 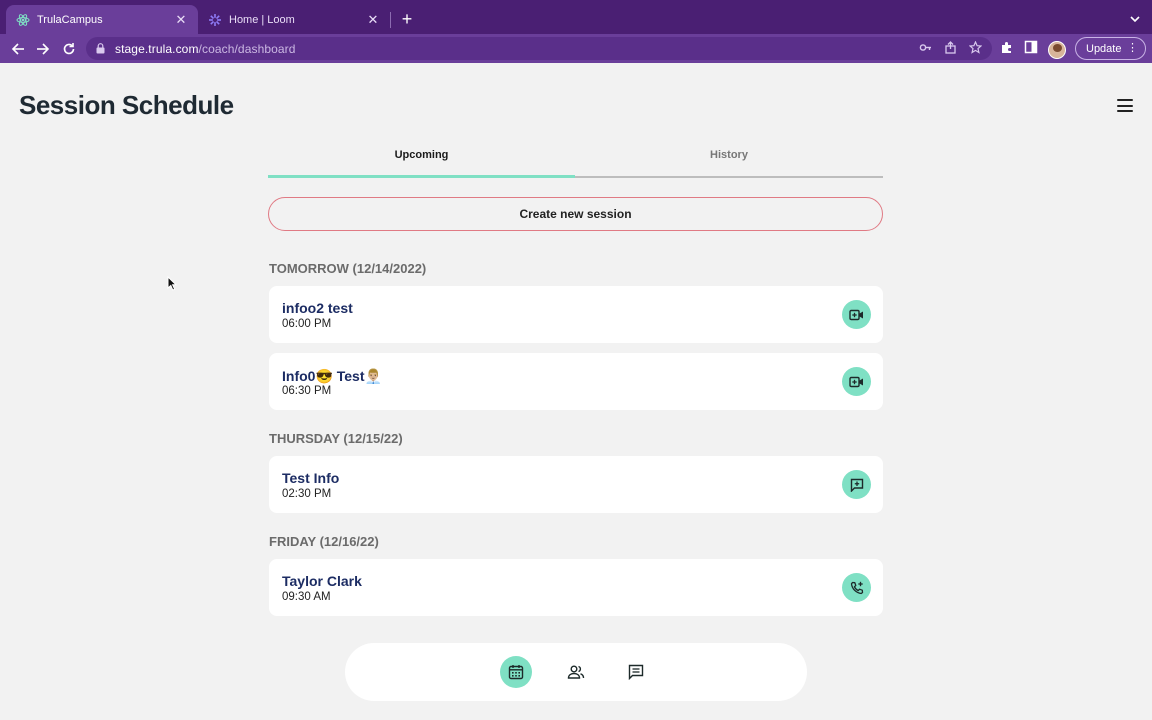 What do you see at coordinates (390, 20) in the screenshot?
I see `tab-divider` at bounding box center [390, 20].